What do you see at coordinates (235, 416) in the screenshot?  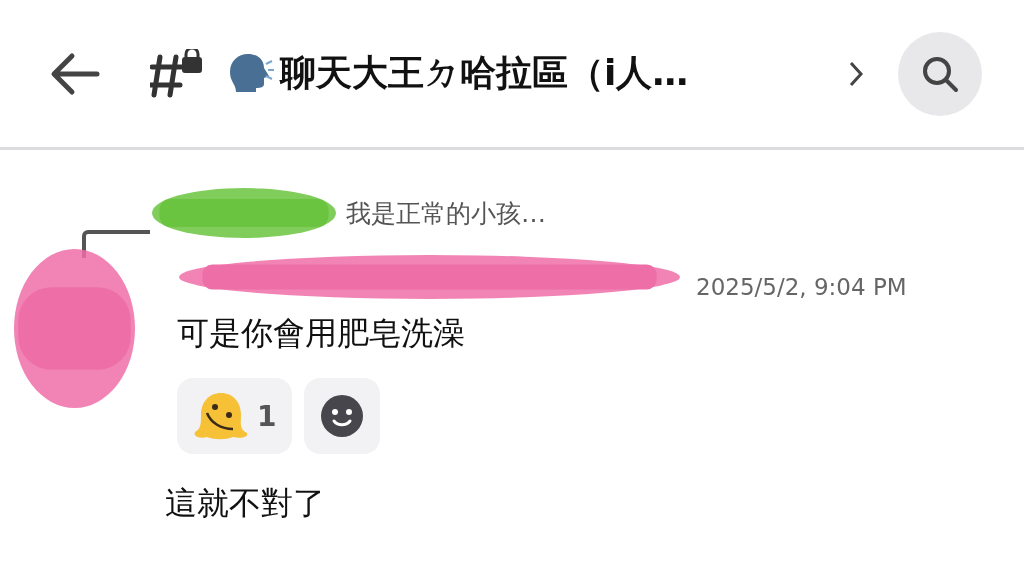 I see `reaction-button: 1` at bounding box center [235, 416].